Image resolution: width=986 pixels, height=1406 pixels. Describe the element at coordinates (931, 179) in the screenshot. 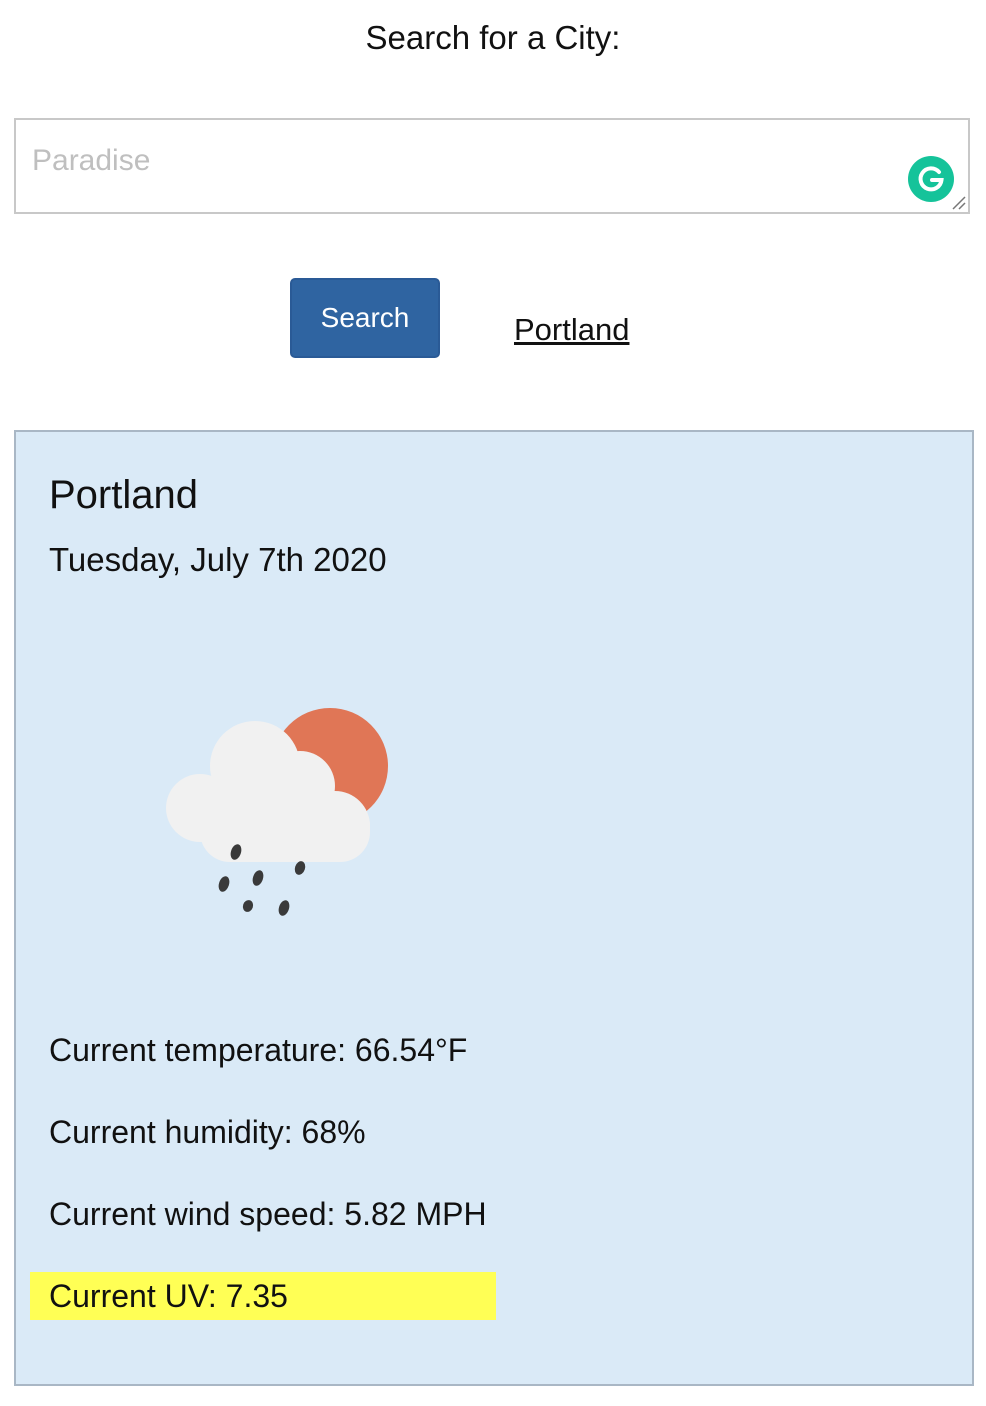

I see `grammarly-icon` at that location.